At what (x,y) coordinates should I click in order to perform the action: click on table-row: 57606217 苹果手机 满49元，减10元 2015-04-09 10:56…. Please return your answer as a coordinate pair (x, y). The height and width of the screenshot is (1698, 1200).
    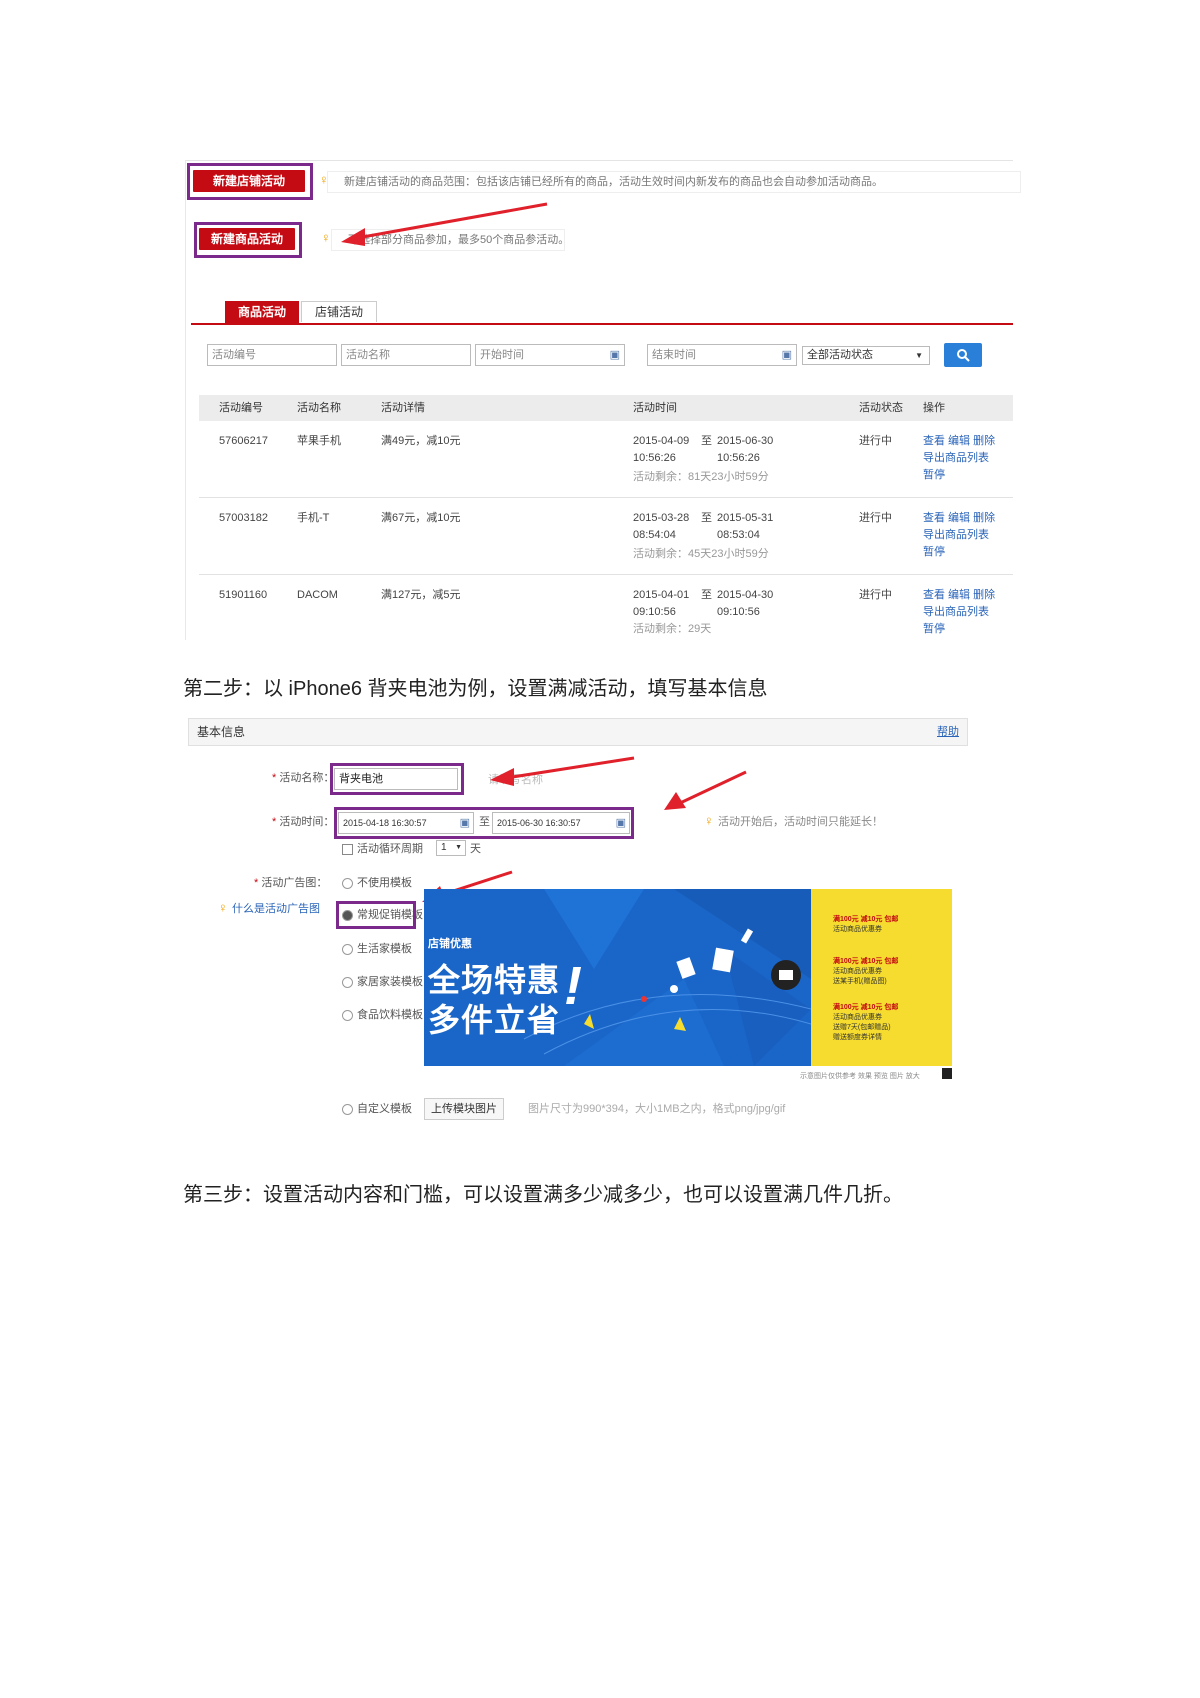
    Looking at the image, I should click on (606, 459).